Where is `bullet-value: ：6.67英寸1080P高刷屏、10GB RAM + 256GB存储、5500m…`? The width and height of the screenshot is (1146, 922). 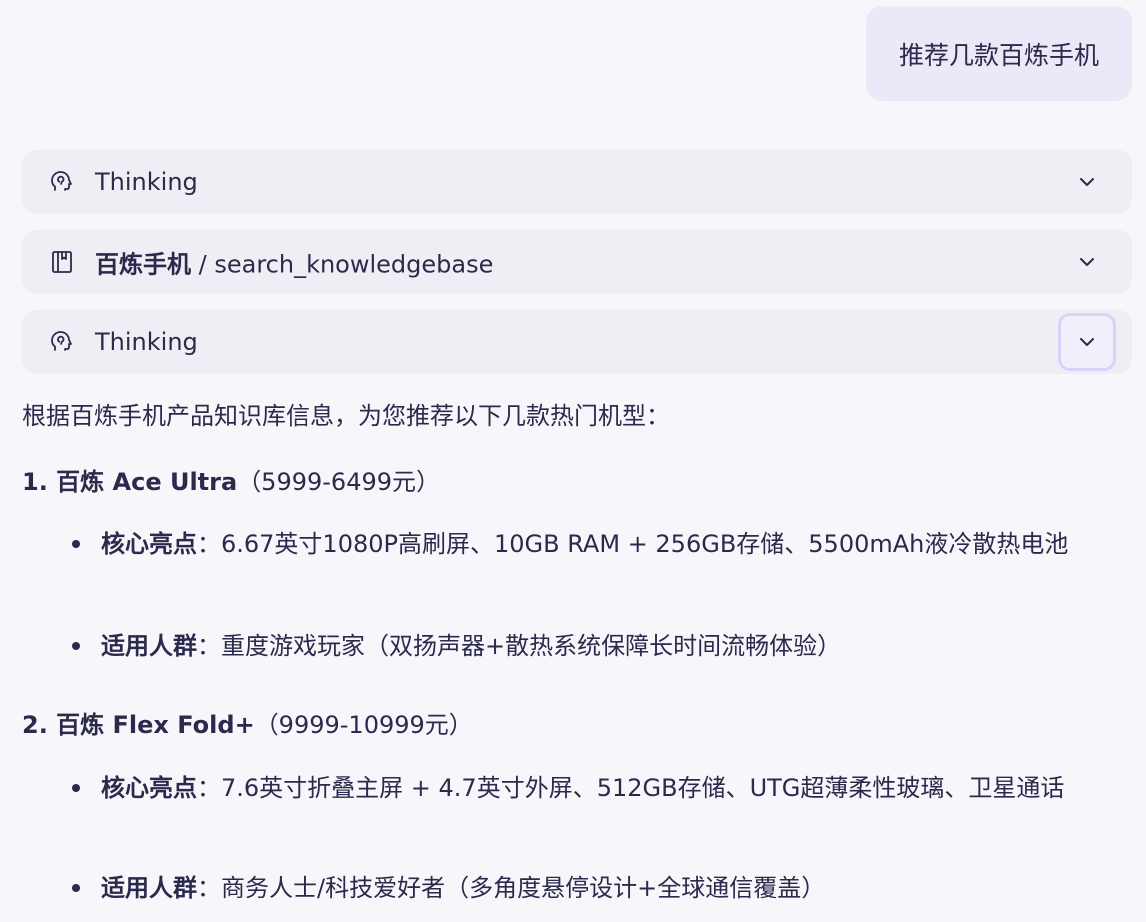 bullet-value: ：6.67英寸1080P高刷屏、10GB RAM + 256GB存储、5500m… is located at coordinates (633, 544).